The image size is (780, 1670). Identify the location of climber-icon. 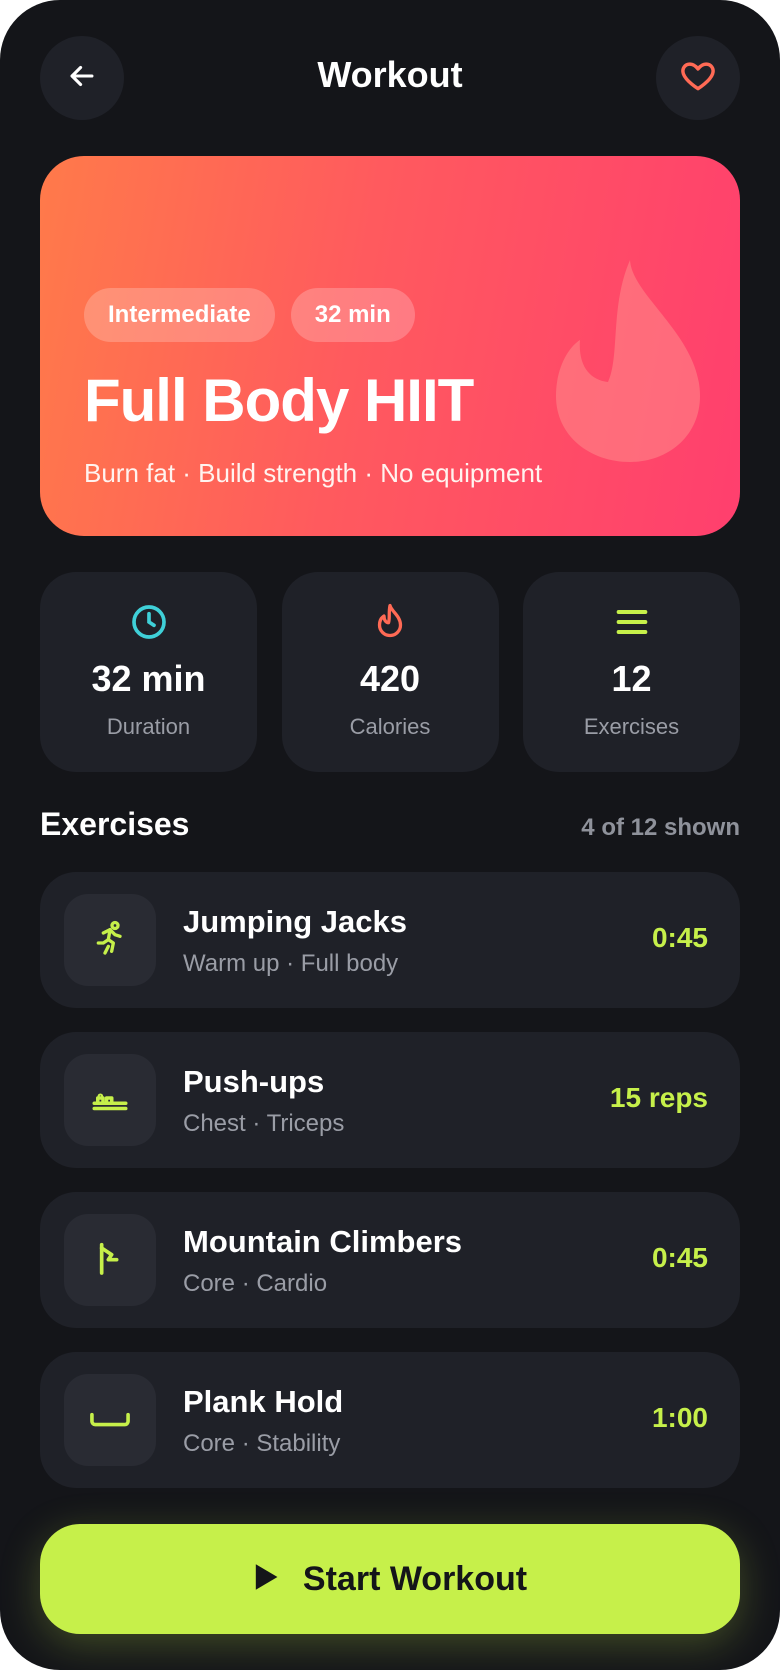
(110, 1260).